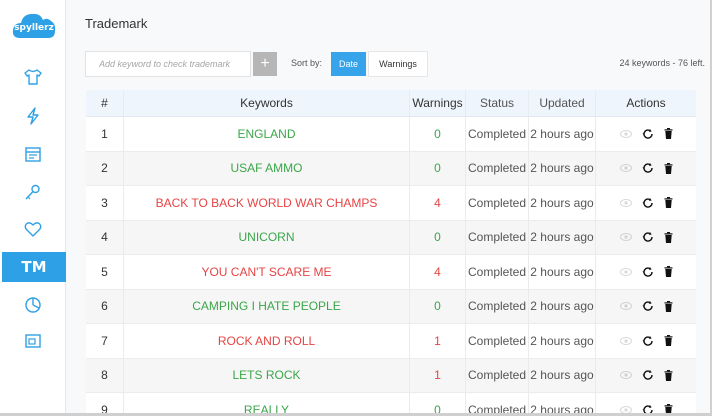 The image size is (715, 420). Describe the element at coordinates (267, 103) in the screenshot. I see `column-header-keywords: Keywords` at that location.